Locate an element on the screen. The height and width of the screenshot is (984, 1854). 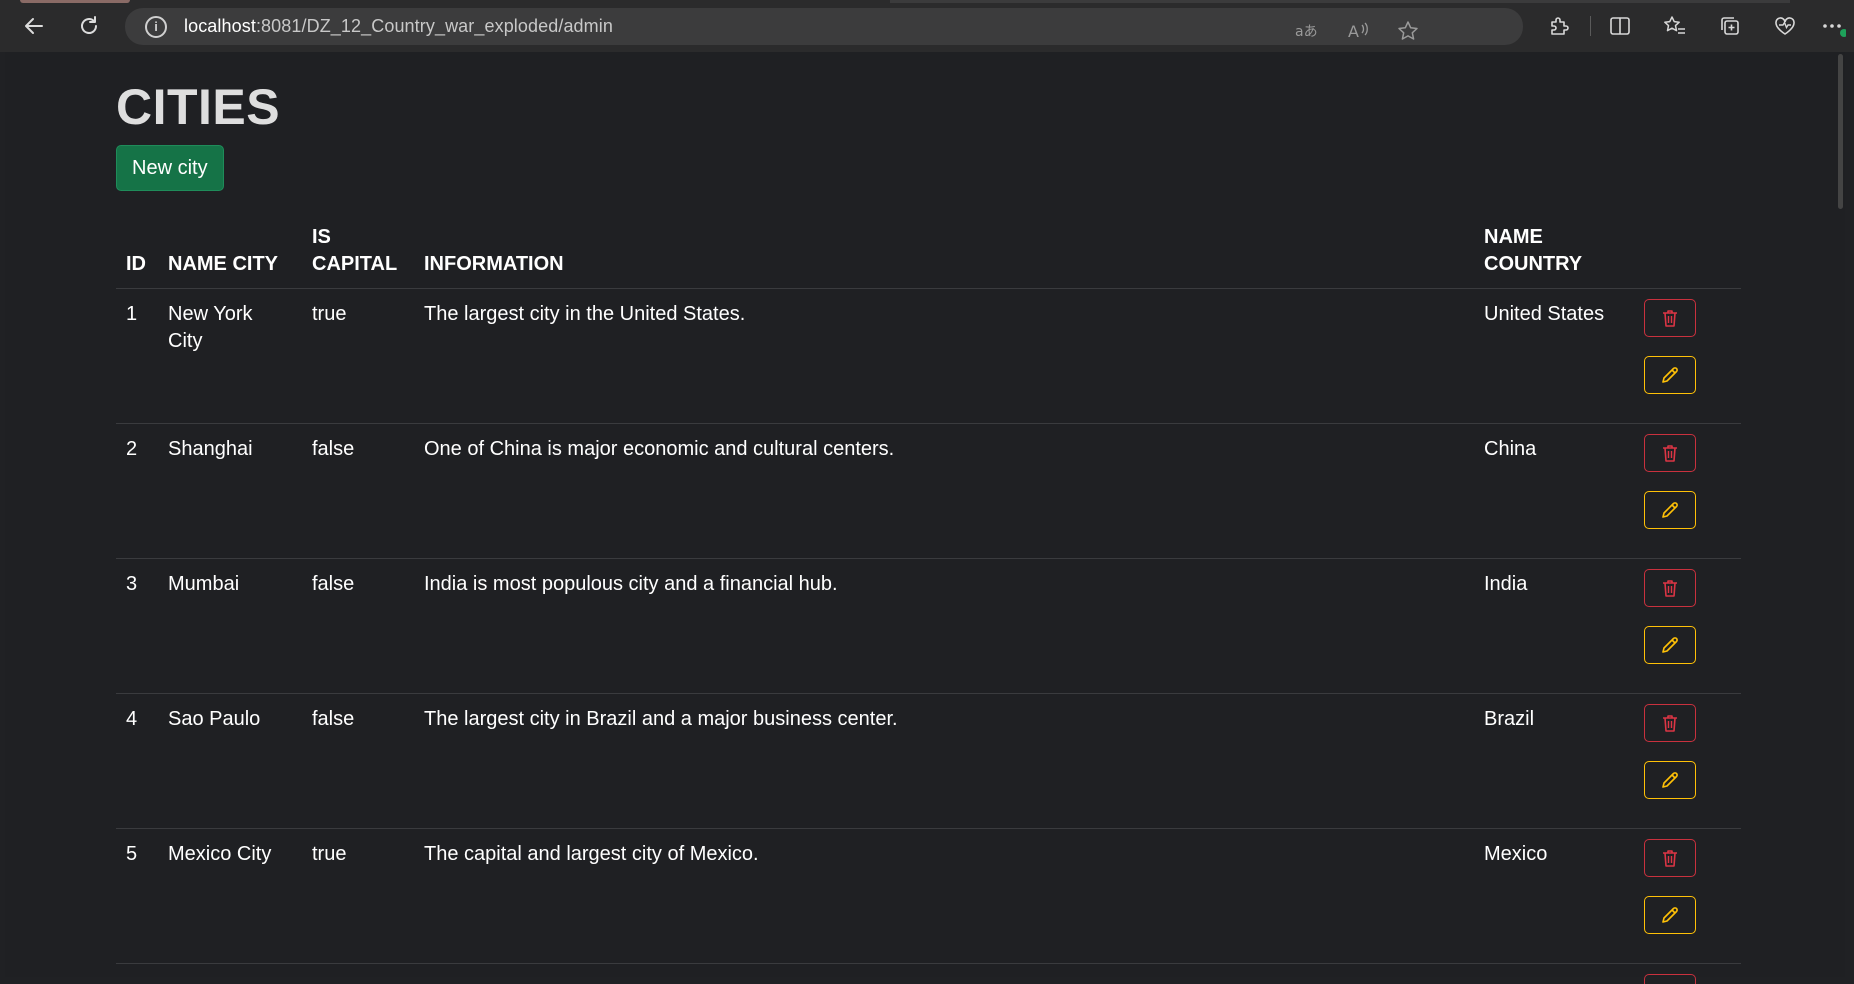
page-title: CITIES is located at coordinates (198, 107).